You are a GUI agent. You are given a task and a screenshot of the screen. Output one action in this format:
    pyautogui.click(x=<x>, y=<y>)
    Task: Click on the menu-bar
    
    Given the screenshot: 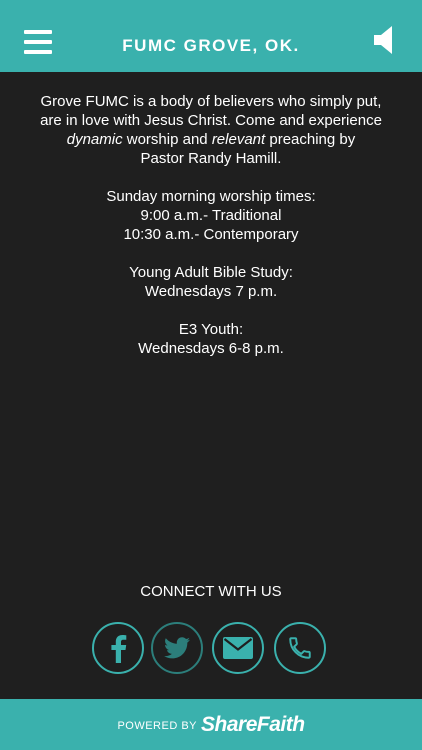 What is the action you would take?
    pyautogui.click(x=38, y=32)
    